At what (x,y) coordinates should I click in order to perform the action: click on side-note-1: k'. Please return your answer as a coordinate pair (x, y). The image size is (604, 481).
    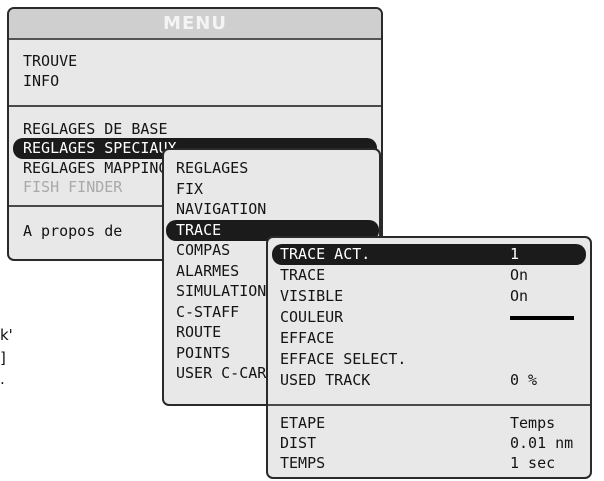
    Looking at the image, I should click on (6, 335).